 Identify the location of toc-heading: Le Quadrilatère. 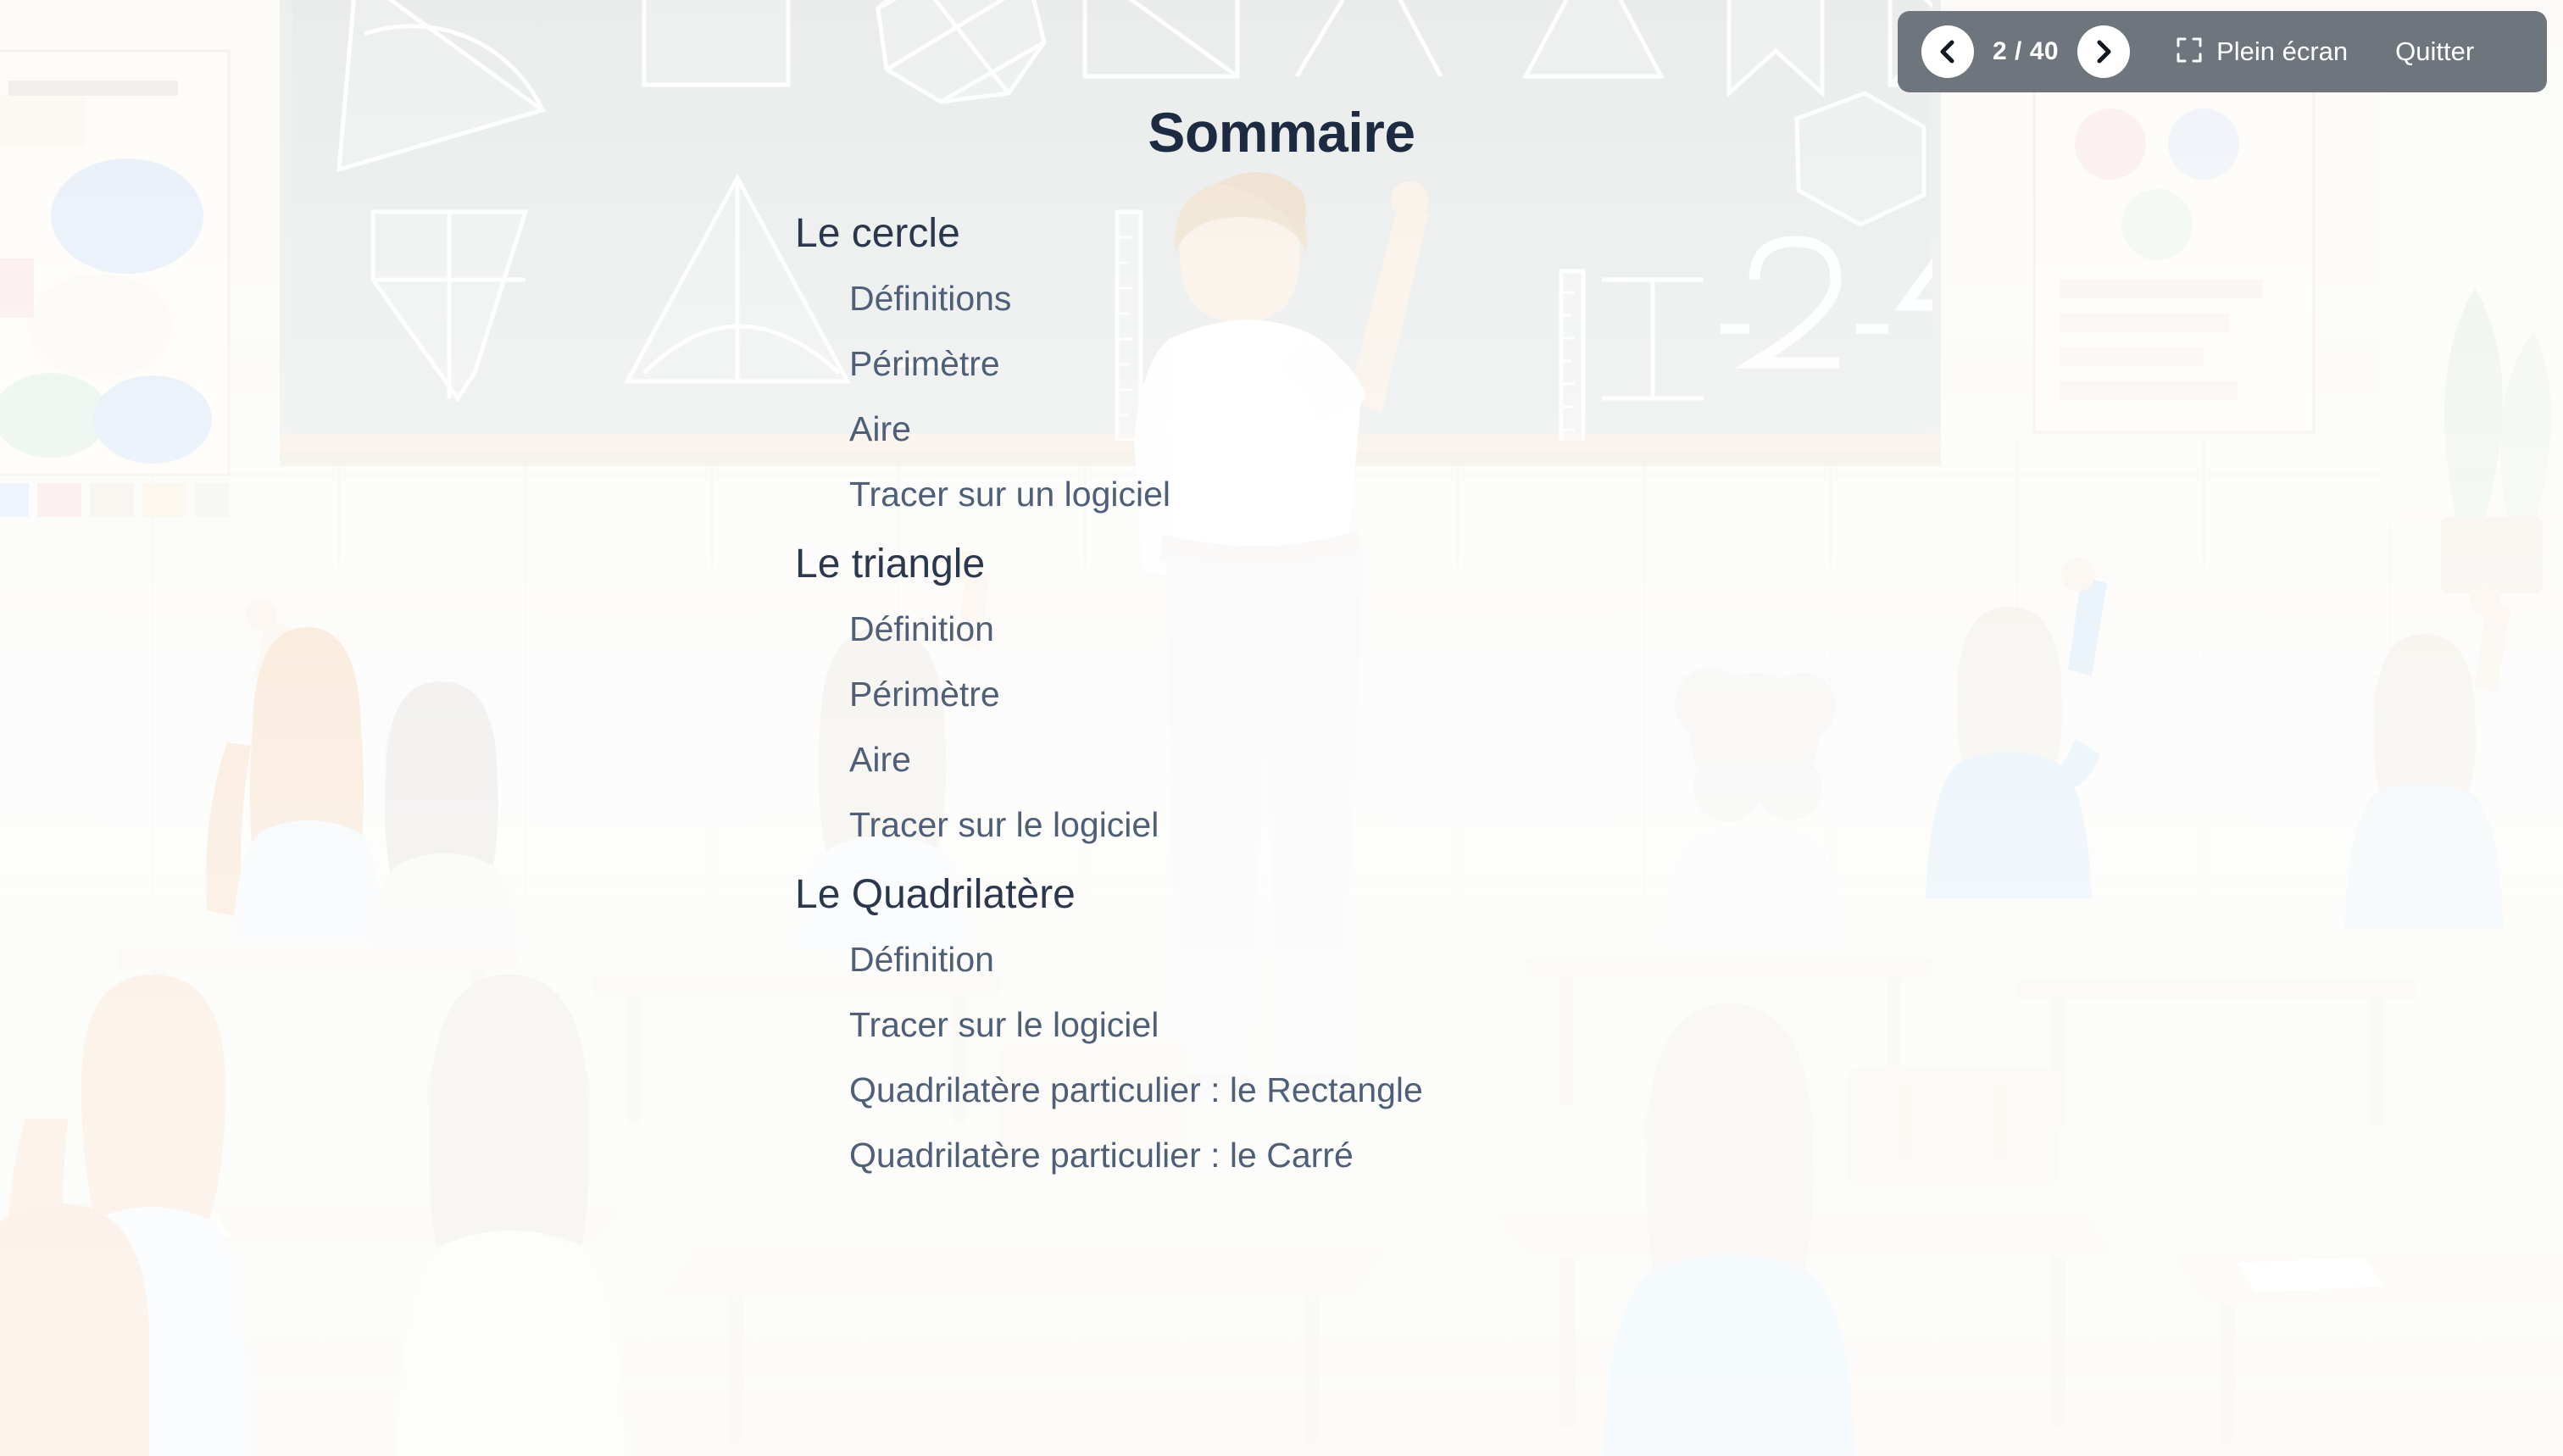
(1430, 895).